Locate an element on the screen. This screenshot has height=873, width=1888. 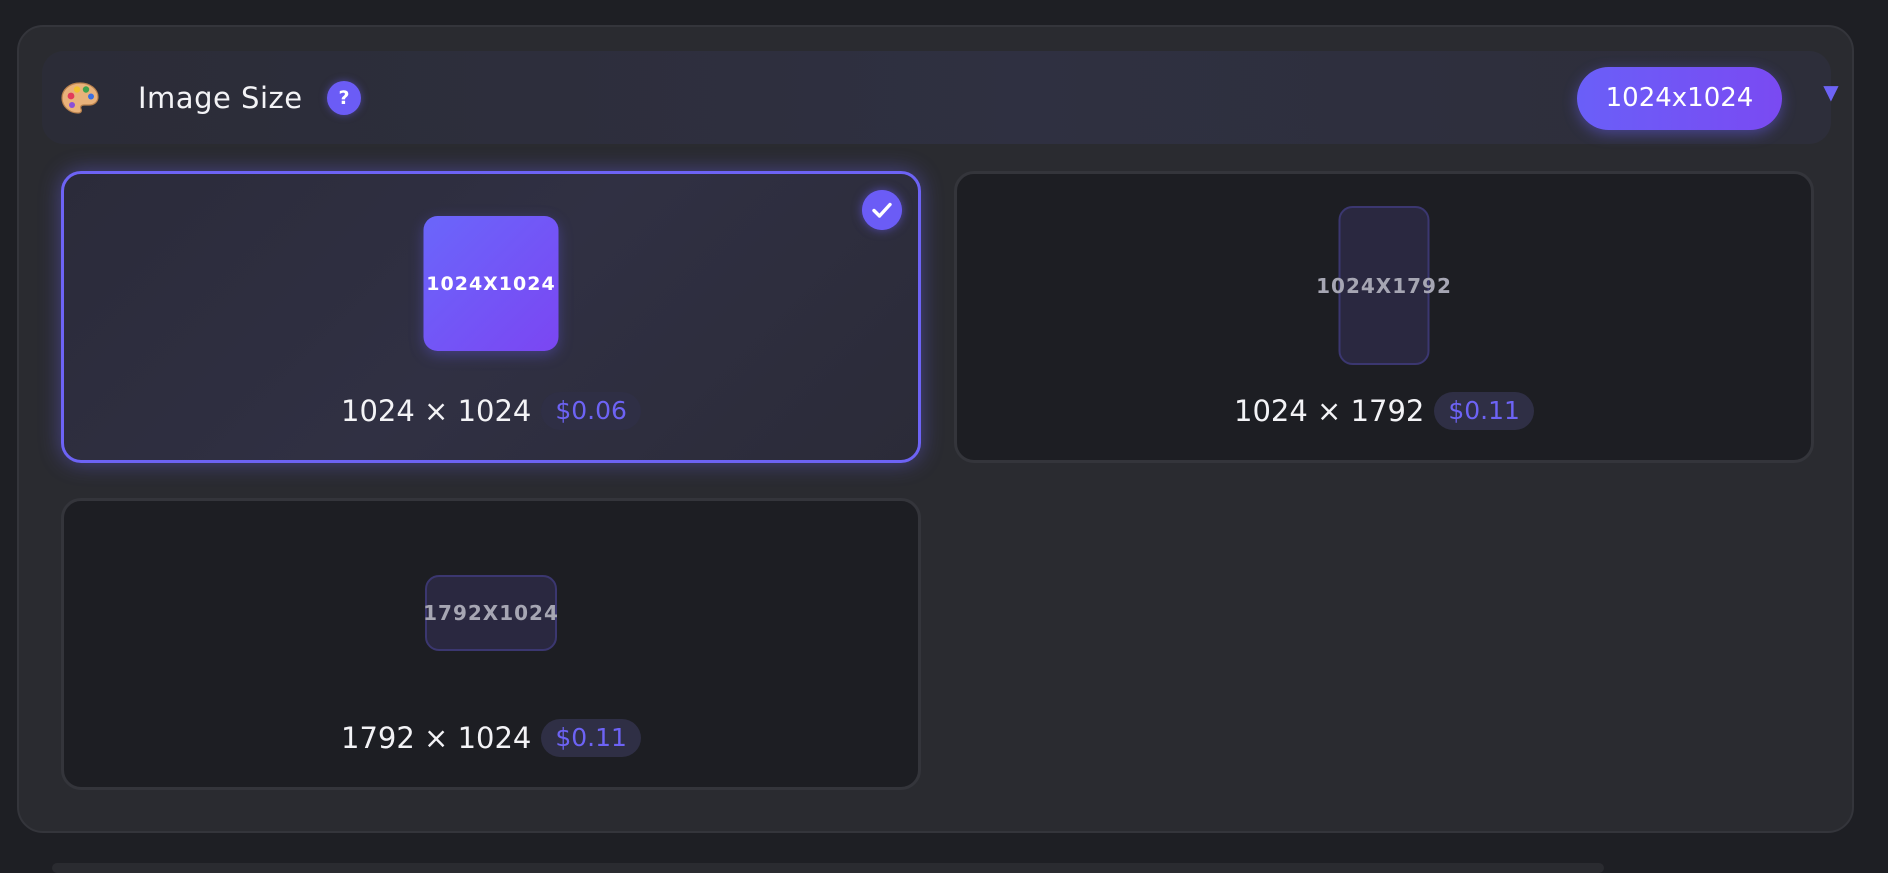
next-panel-edge is located at coordinates (828, 868).